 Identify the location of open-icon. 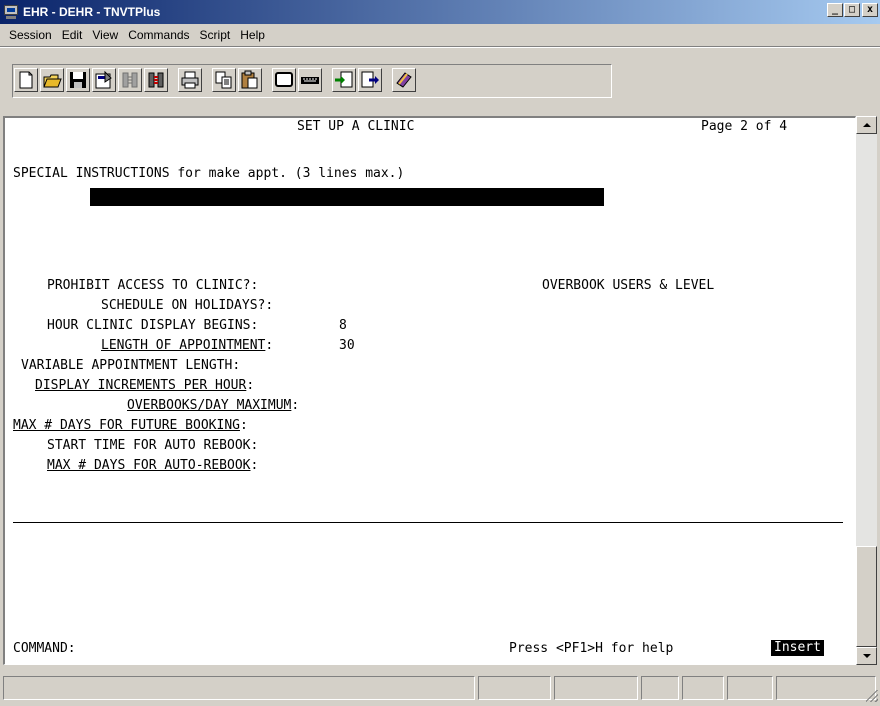
(52, 81).